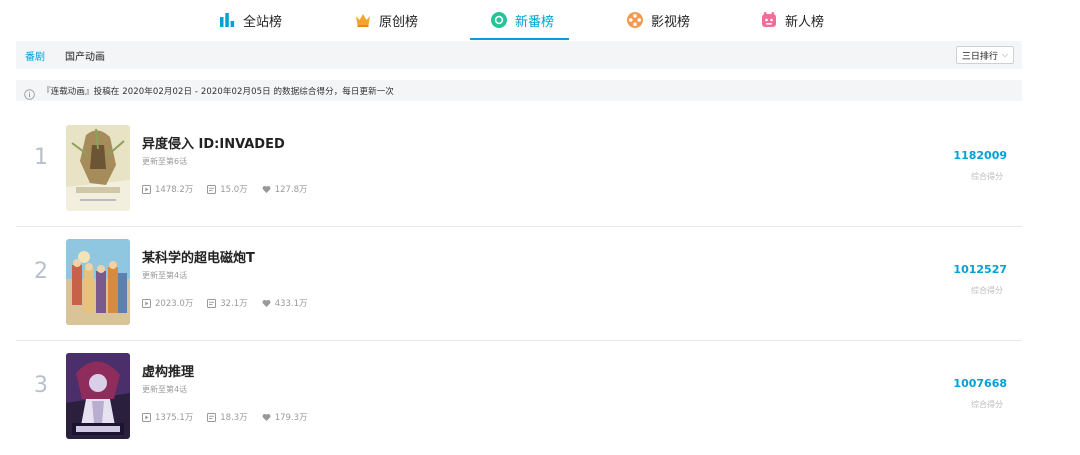  What do you see at coordinates (285, 189) in the screenshot?
I see `like-count: 127.8万` at bounding box center [285, 189].